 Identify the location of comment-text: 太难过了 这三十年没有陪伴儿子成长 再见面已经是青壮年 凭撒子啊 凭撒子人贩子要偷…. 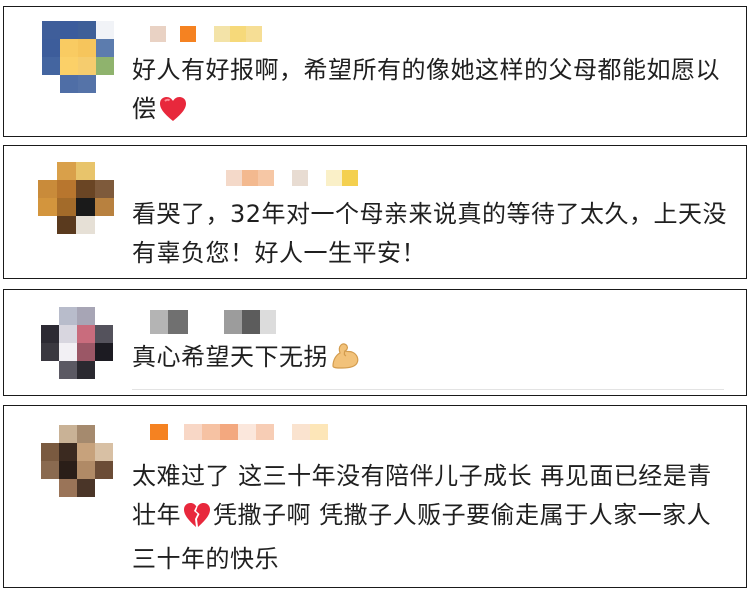
(422, 517).